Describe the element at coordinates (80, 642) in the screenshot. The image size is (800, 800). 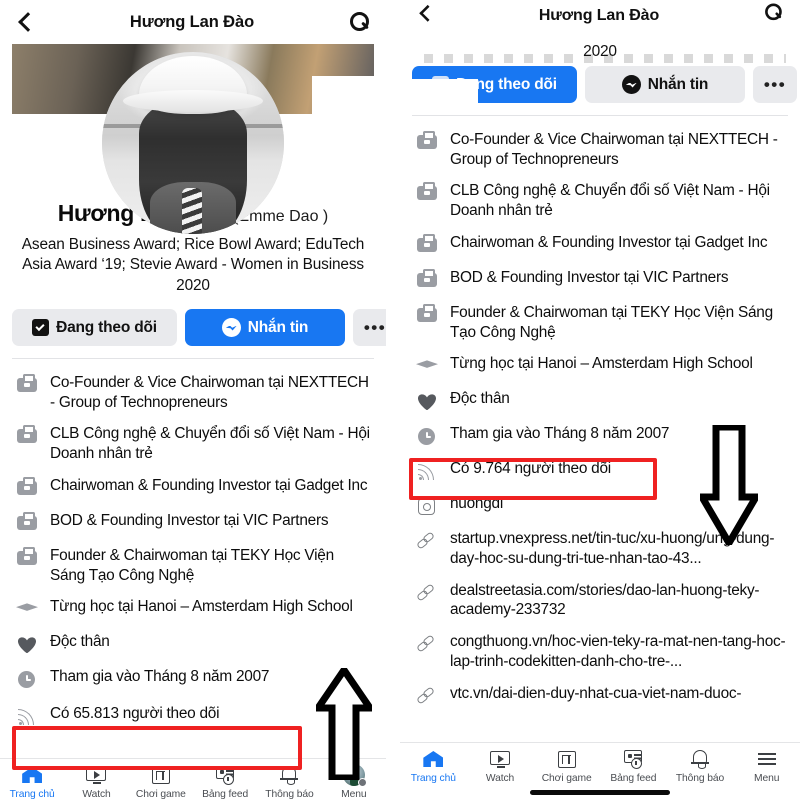
I see `list-item-label: Độc thân` at that location.